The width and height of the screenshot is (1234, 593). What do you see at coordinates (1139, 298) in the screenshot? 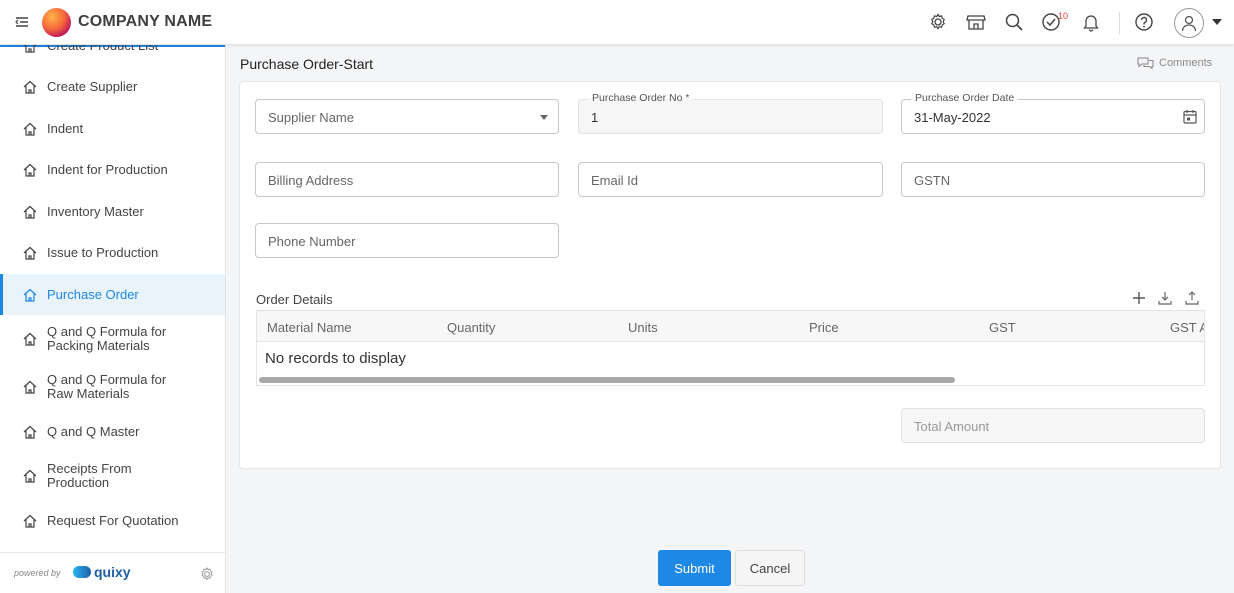
I see `add-row-icon` at bounding box center [1139, 298].